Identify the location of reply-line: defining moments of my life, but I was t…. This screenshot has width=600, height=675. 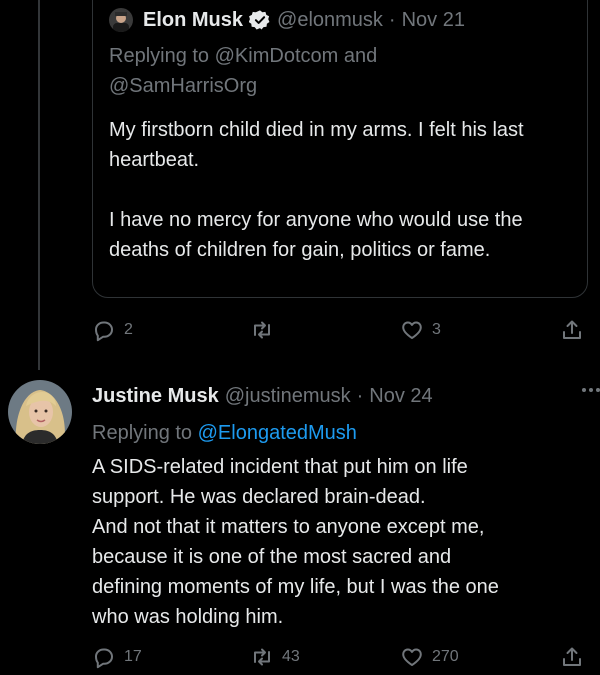
(295, 587).